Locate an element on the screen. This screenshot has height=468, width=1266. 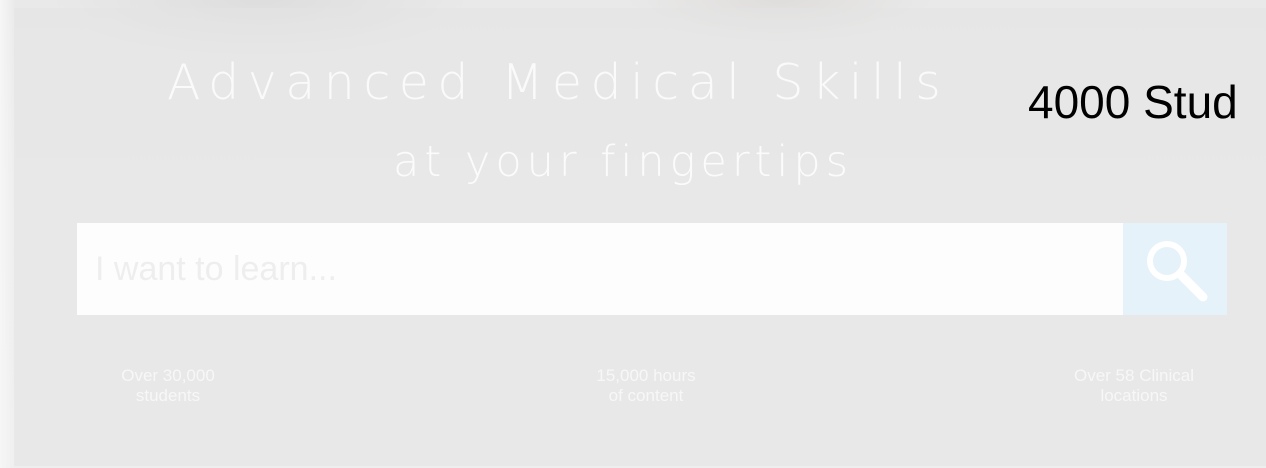
stat-content-hours-line1: 15,000 hours is located at coordinates (646, 375).